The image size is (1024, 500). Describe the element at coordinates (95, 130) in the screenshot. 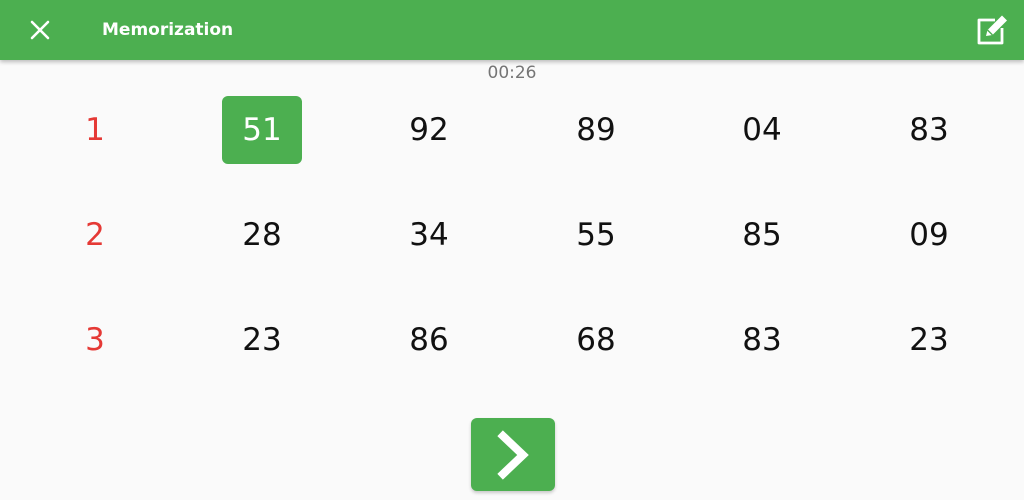

I see `row-label: 1` at that location.